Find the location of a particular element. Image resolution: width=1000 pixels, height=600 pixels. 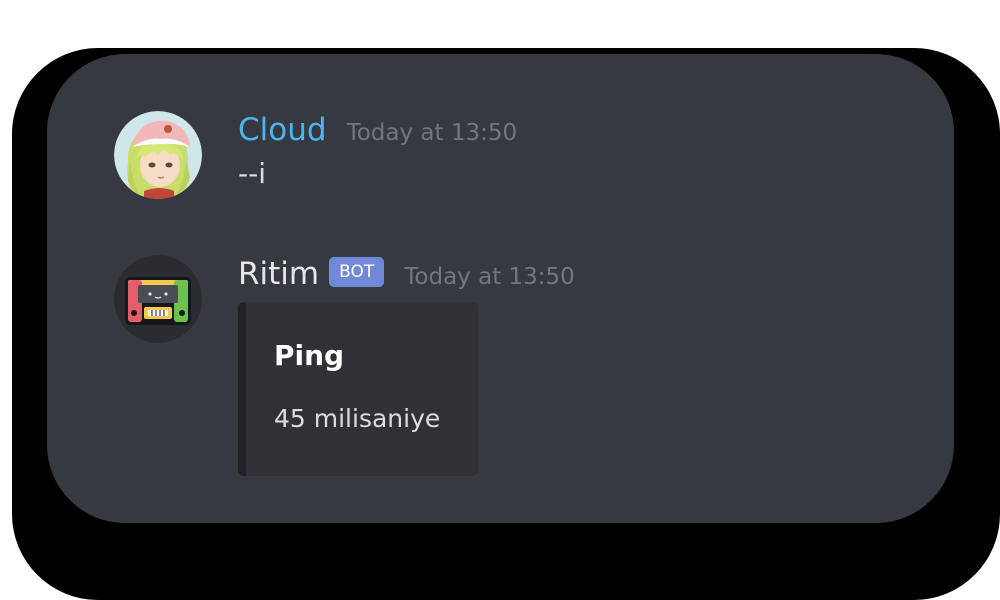

message-header: Ritim BOT Today at 13:50 is located at coordinates (406, 274).